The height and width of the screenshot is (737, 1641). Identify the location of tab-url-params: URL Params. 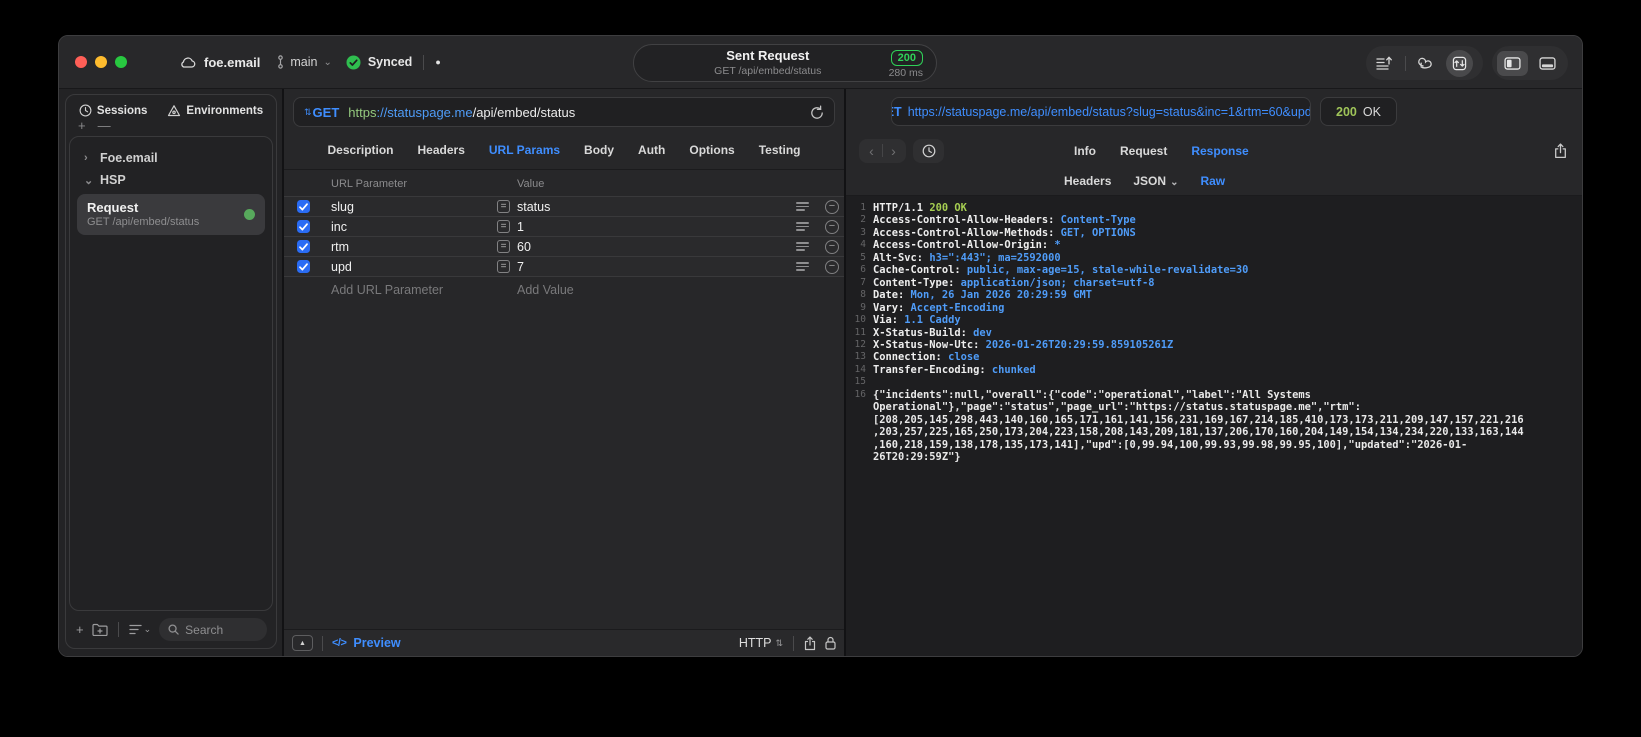
(524, 150).